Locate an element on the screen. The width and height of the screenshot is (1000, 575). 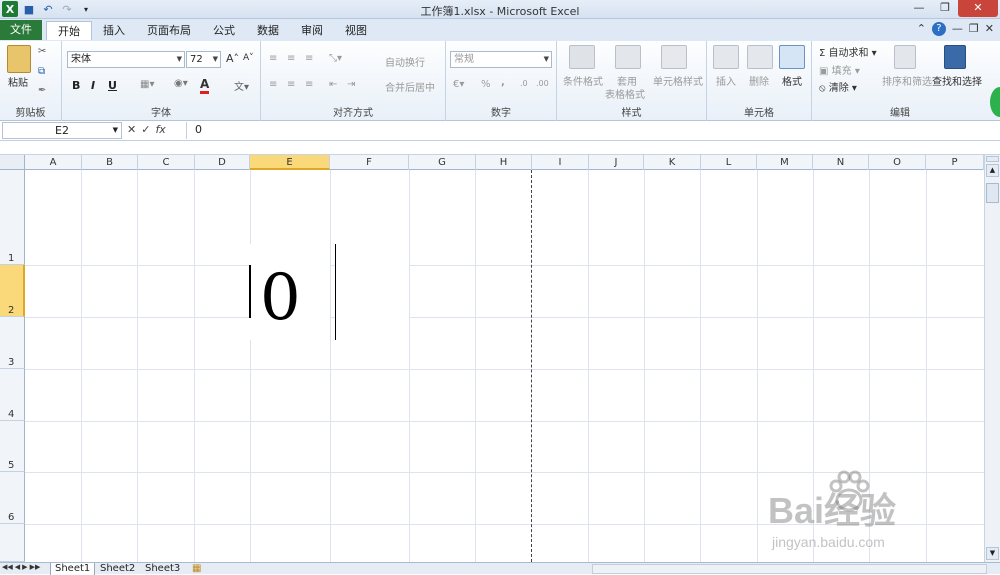
column-header-M: M is located at coordinates (785, 162).